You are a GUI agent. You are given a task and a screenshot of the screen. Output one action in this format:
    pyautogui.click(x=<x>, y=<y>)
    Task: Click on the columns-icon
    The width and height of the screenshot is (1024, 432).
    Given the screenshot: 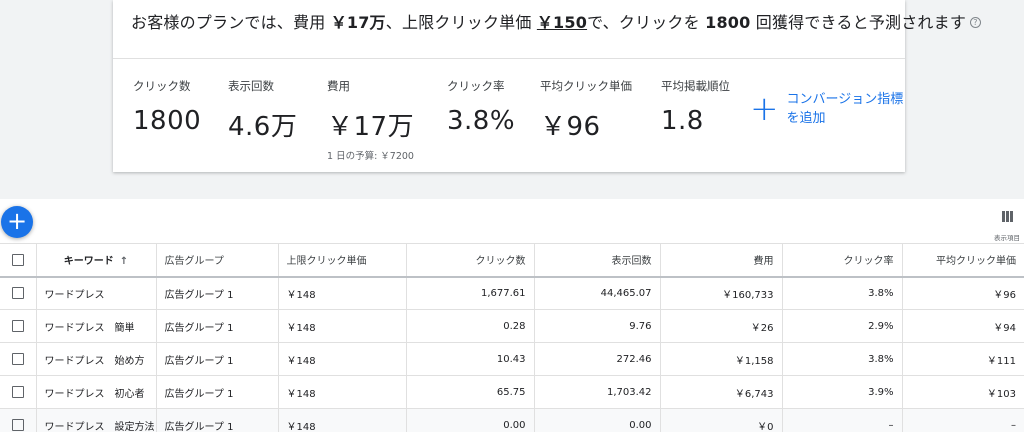 What is the action you would take?
    pyautogui.click(x=1007, y=216)
    